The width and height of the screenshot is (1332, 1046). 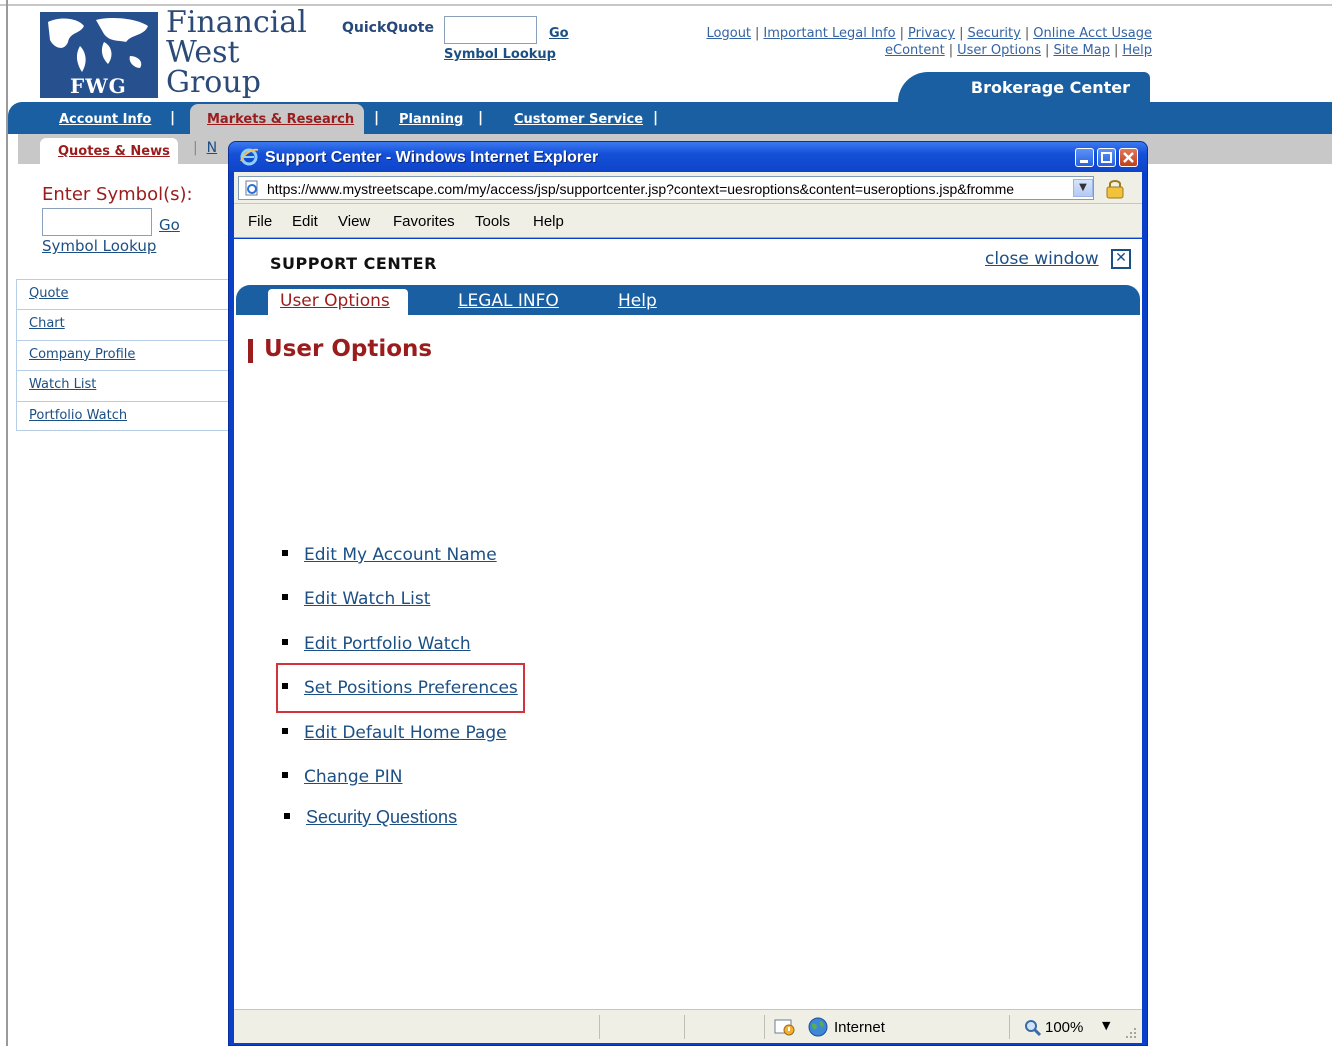 I want to click on menu-view: View, so click(x=354, y=221).